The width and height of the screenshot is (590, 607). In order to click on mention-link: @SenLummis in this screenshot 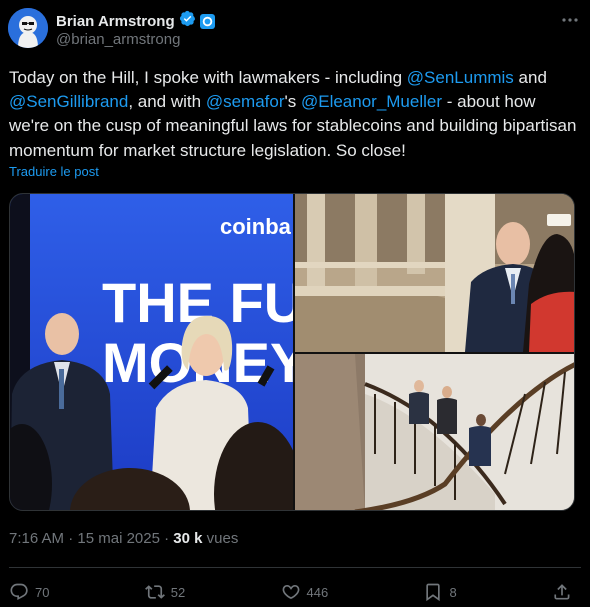, I will do `click(460, 77)`.